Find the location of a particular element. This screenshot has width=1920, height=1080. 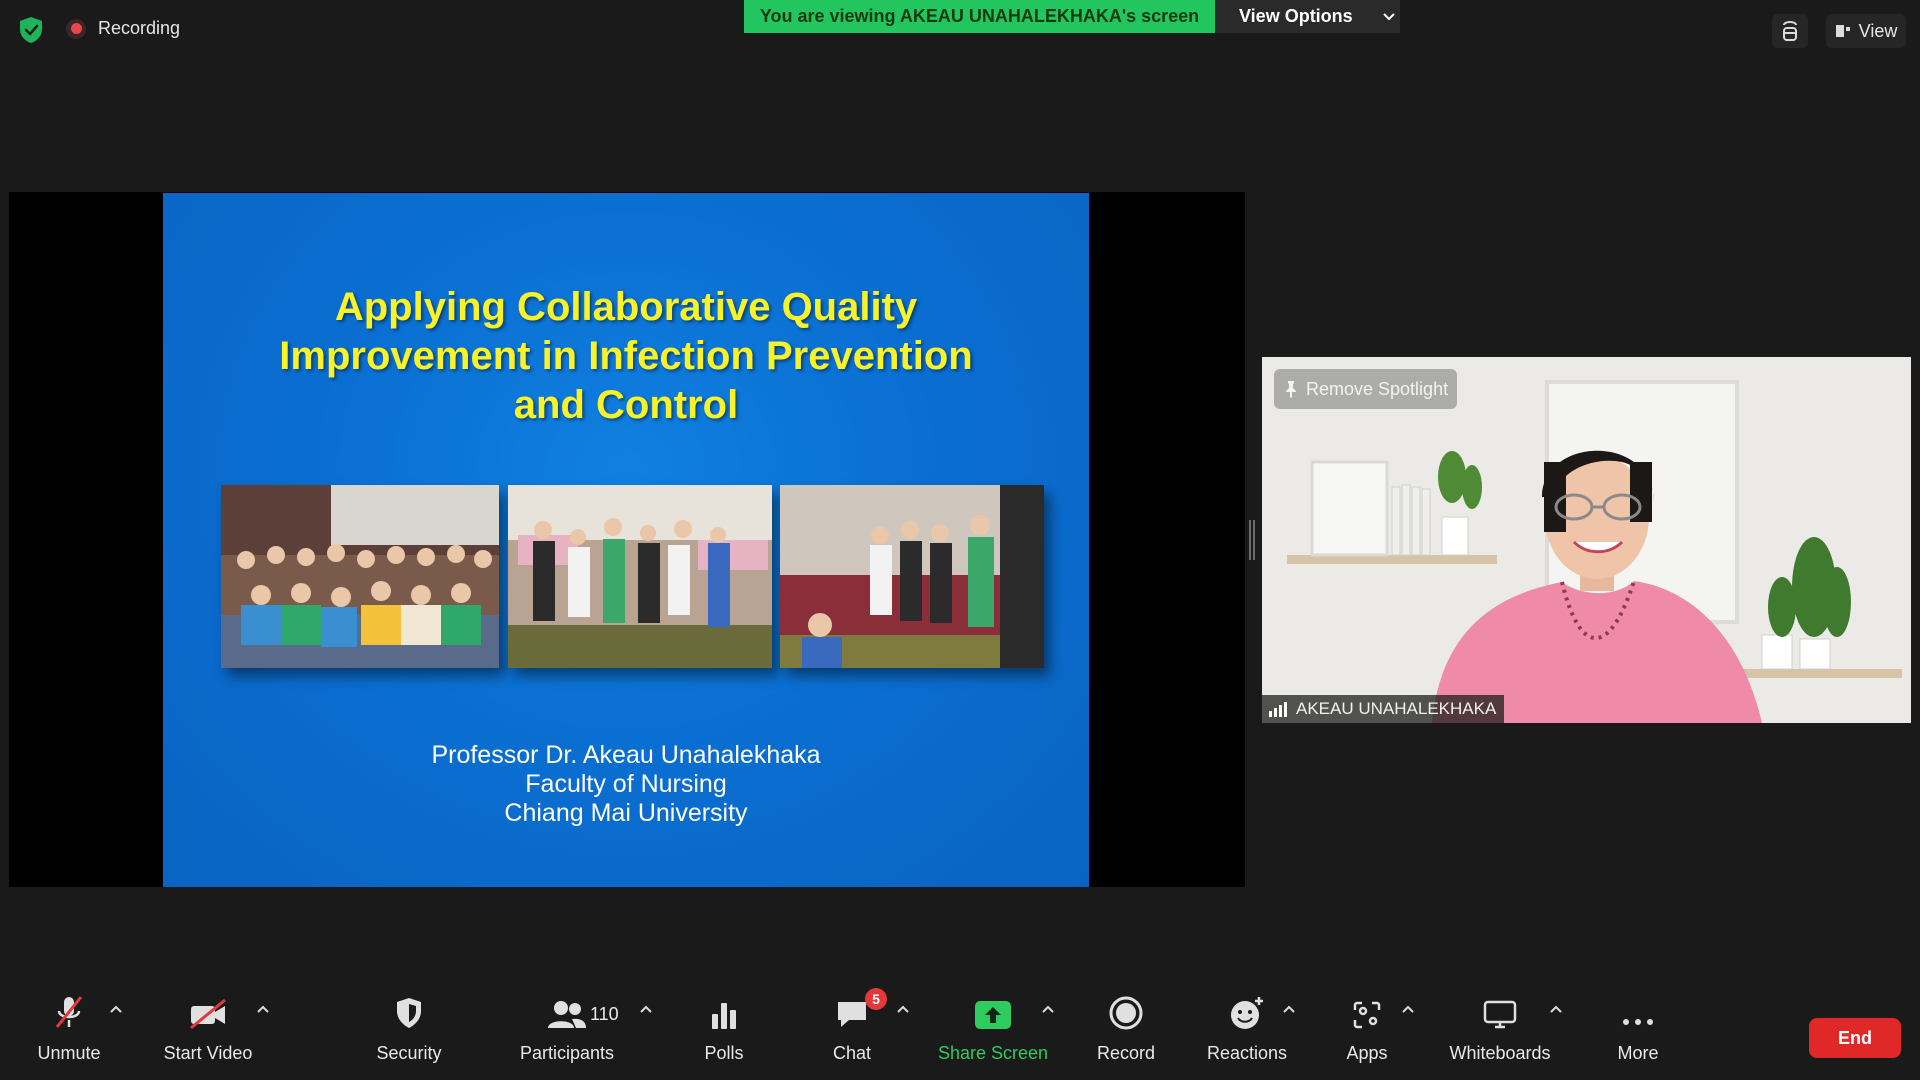

apps-icon is located at coordinates (1367, 1011).